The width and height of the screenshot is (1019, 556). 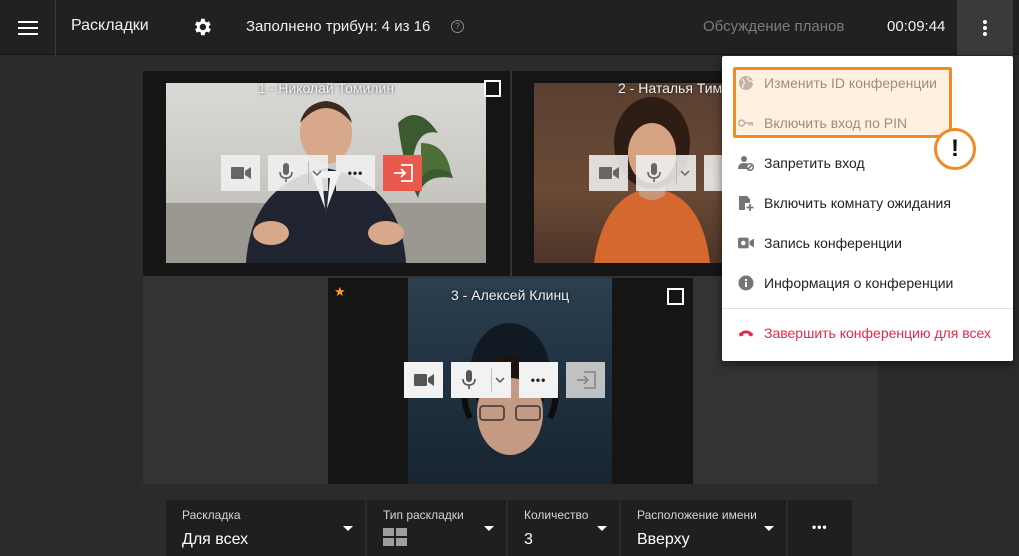 What do you see at coordinates (857, 203) in the screenshot?
I see `menu-item-label: Включить комнату ожидания` at bounding box center [857, 203].